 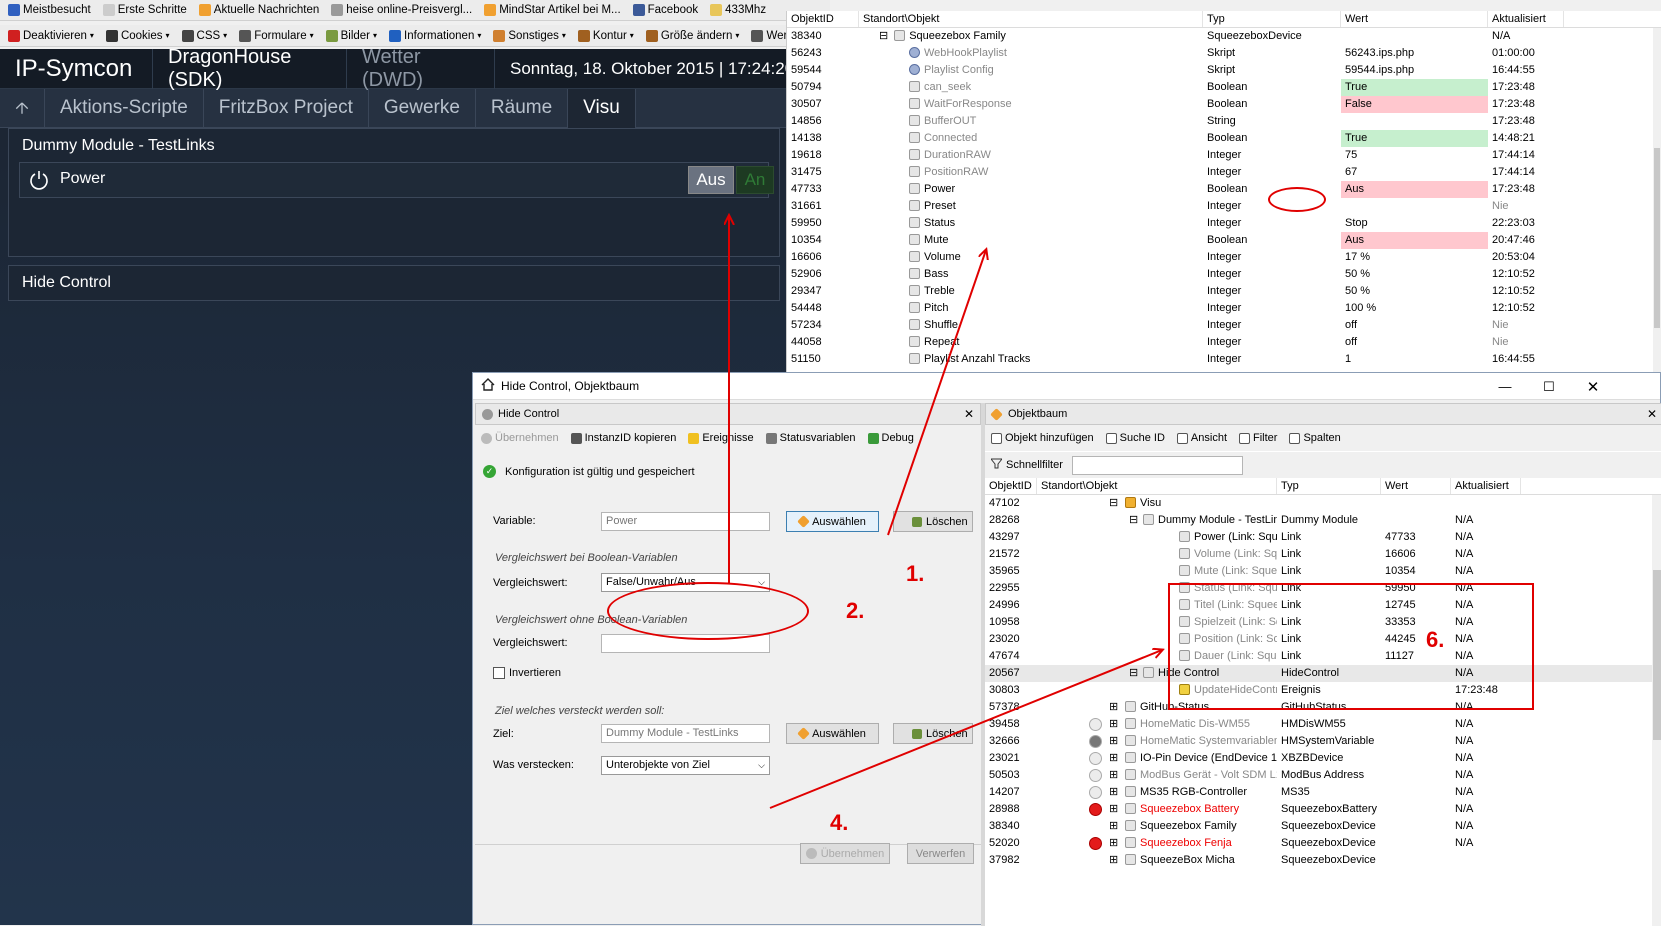 I want to click on discard-button: Verwerfen, so click(x=940, y=853).